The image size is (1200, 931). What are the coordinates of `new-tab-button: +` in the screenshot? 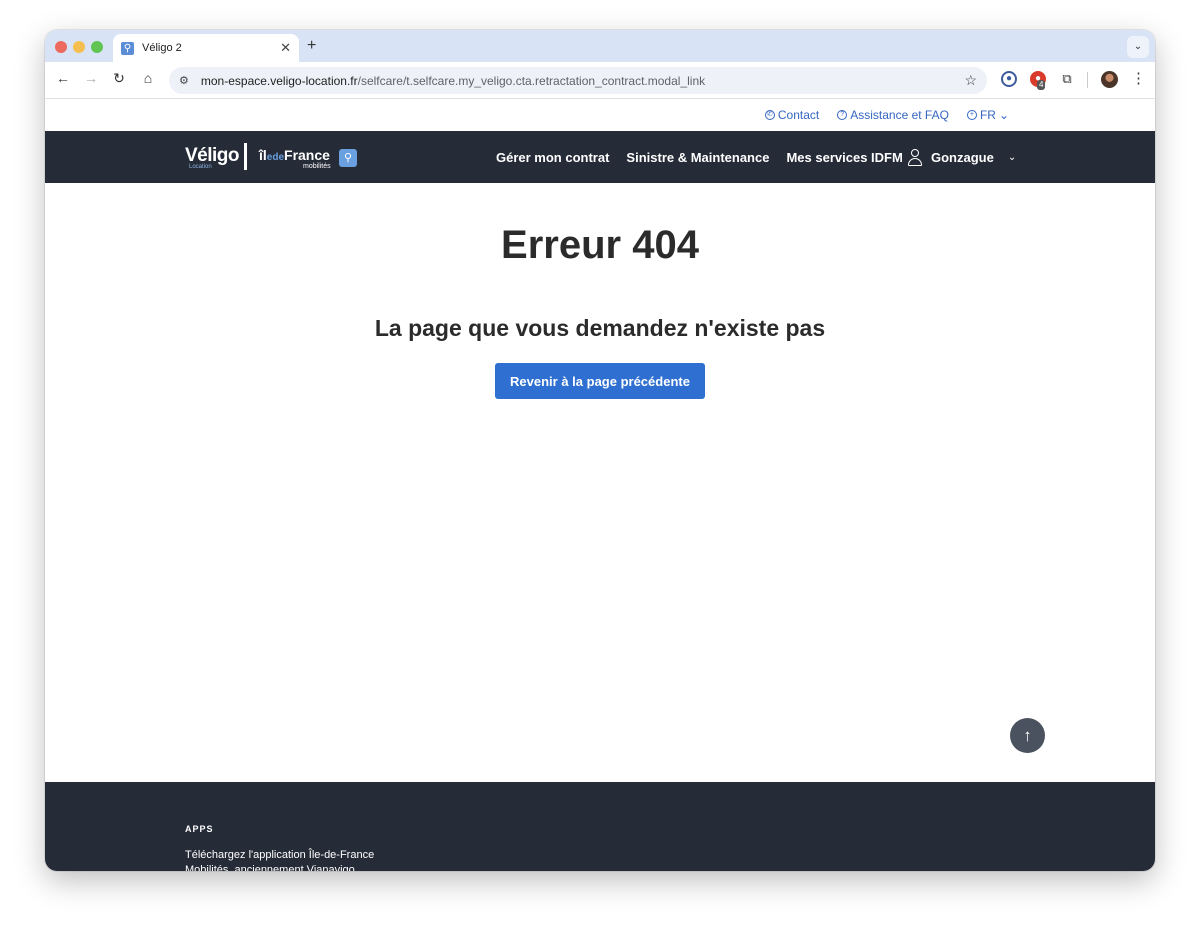 It's located at (311, 46).